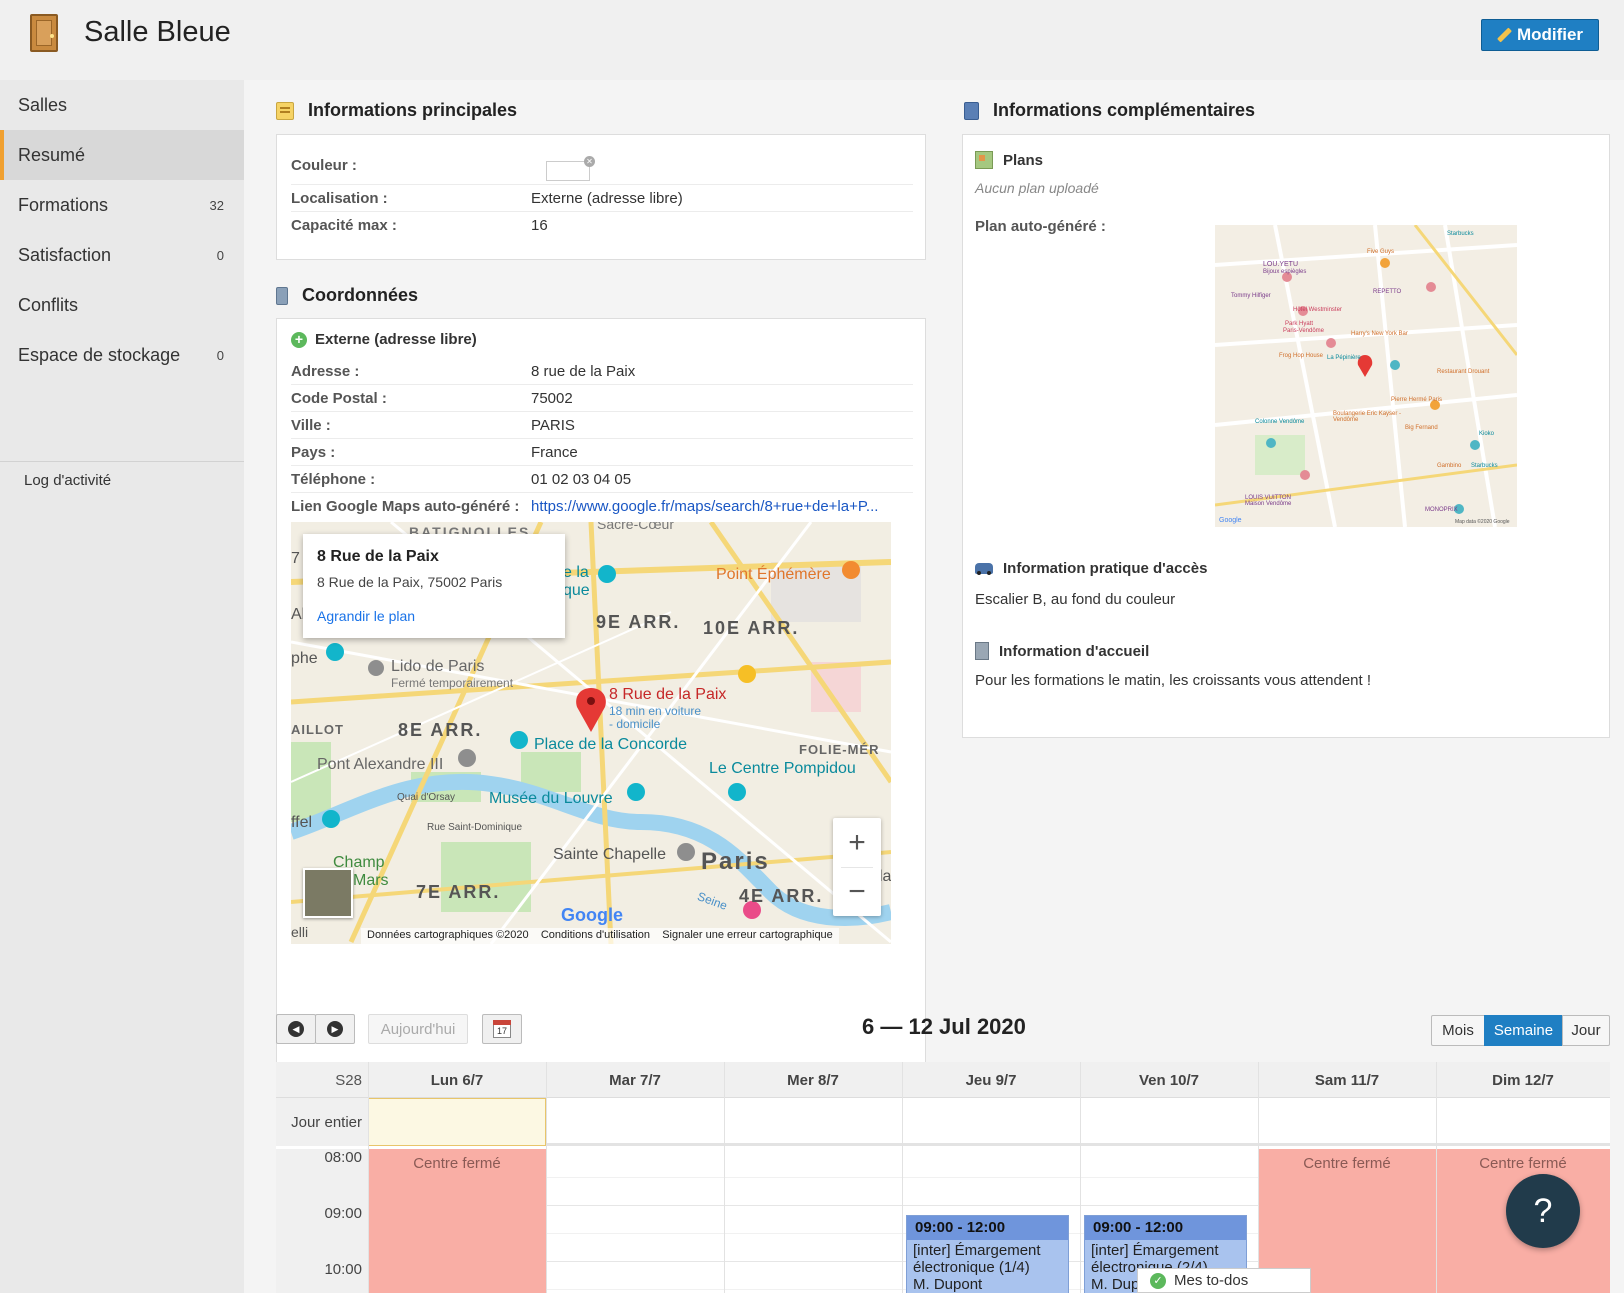 Image resolution: width=1624 pixels, height=1293 pixels. I want to click on map-label: elli, so click(300, 932).